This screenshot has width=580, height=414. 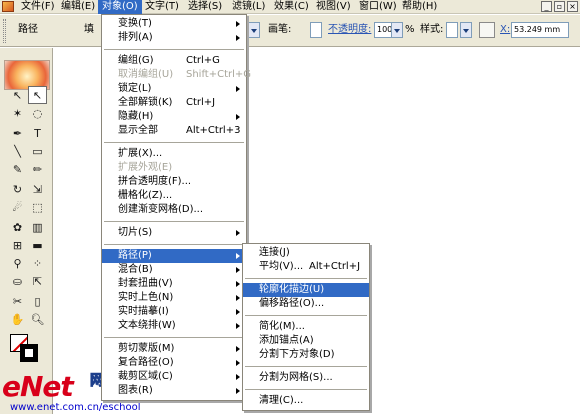 What do you see at coordinates (383, 30) in the screenshot?
I see `opacity-input: 100` at bounding box center [383, 30].